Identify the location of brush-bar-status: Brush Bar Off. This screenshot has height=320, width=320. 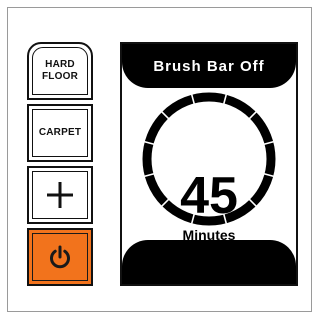
(209, 66).